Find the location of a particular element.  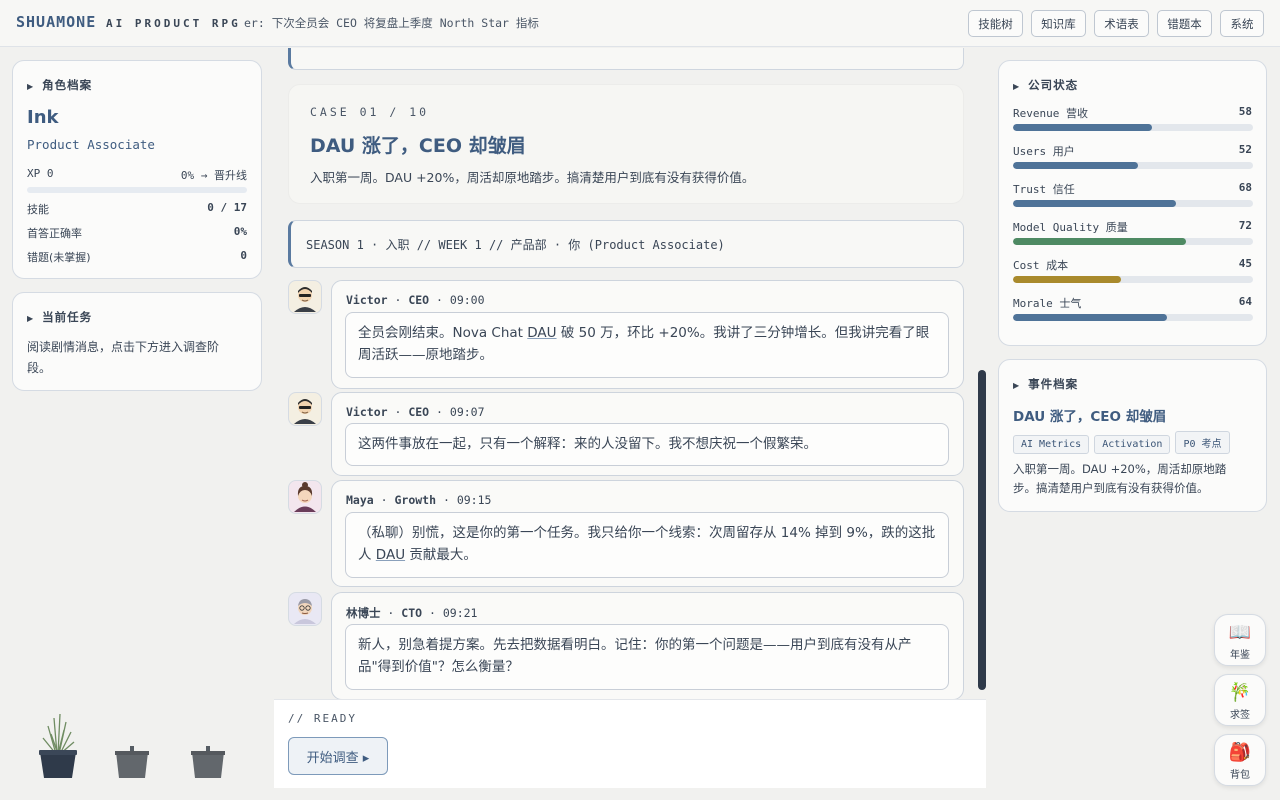

metric-value: 64 is located at coordinates (1245, 301).